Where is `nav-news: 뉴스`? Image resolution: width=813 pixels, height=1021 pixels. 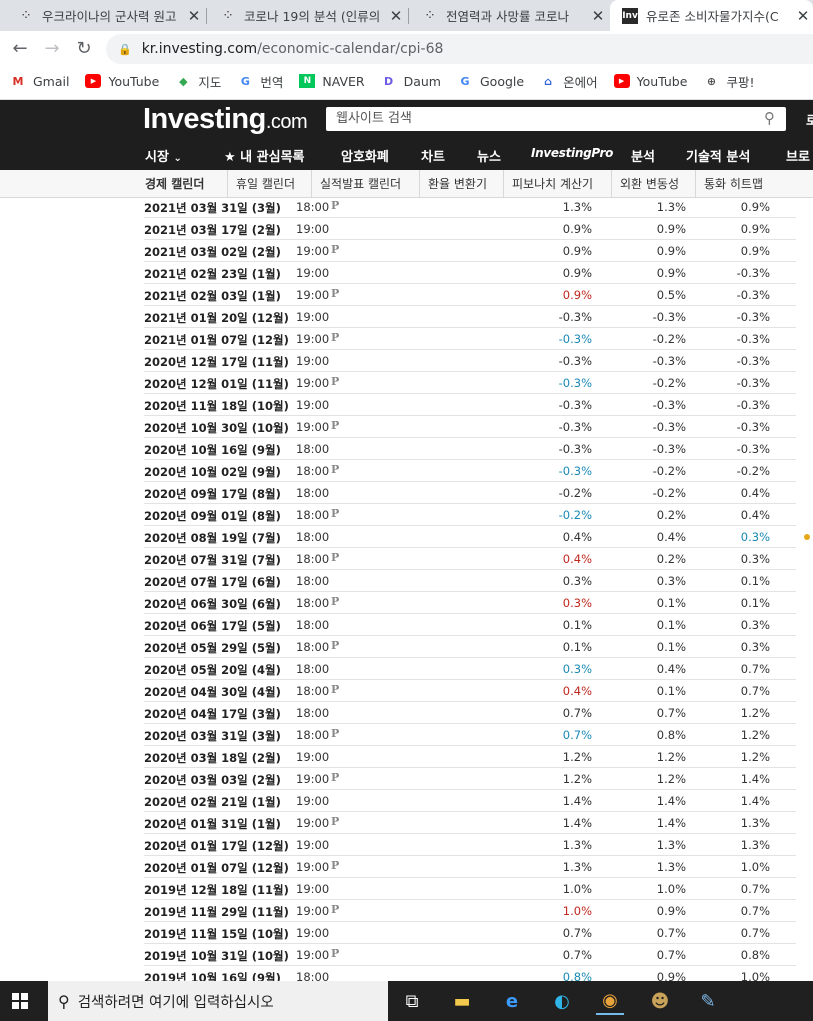
nav-news: 뉴스 is located at coordinates (489, 155).